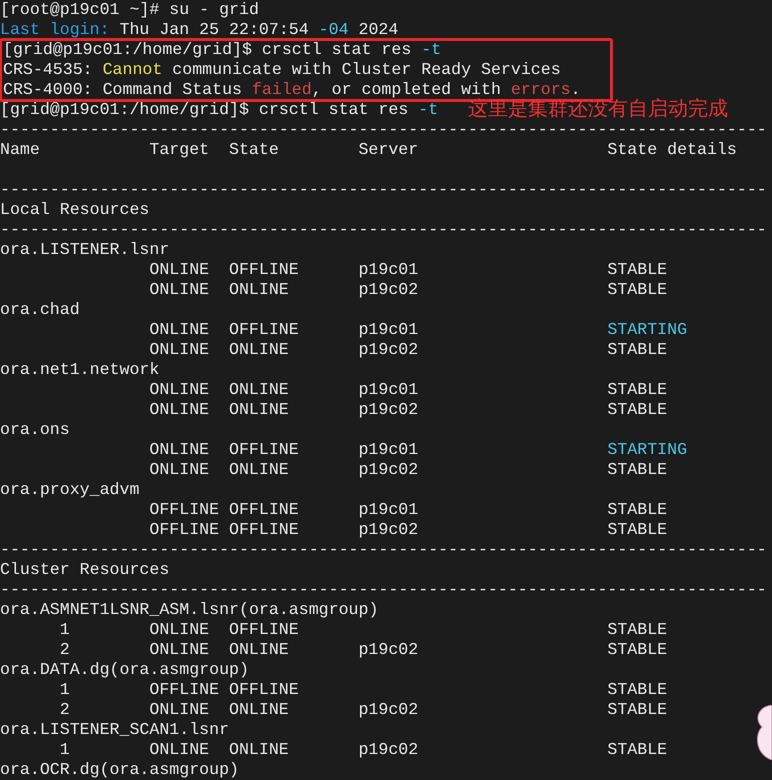 This screenshot has width=772, height=780. I want to click on resource-name: ora.net1.network, so click(80, 369).